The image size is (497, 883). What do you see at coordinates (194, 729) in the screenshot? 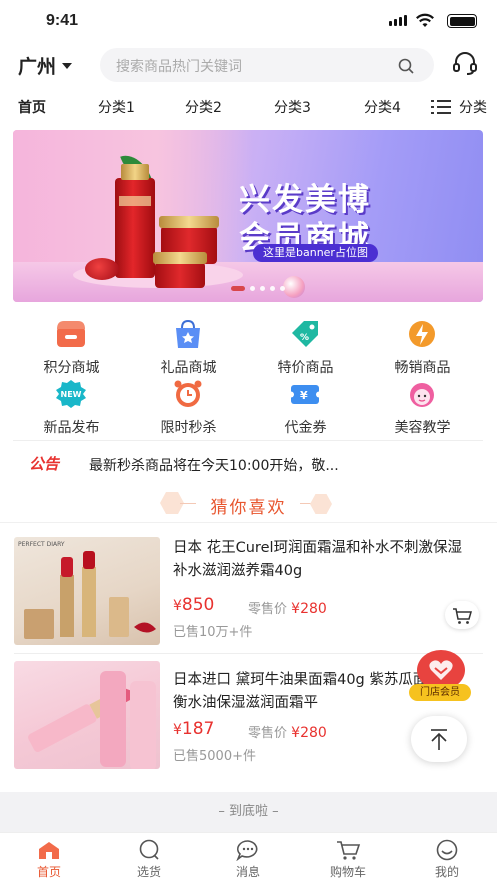
I see `product-price: ¥187` at bounding box center [194, 729].